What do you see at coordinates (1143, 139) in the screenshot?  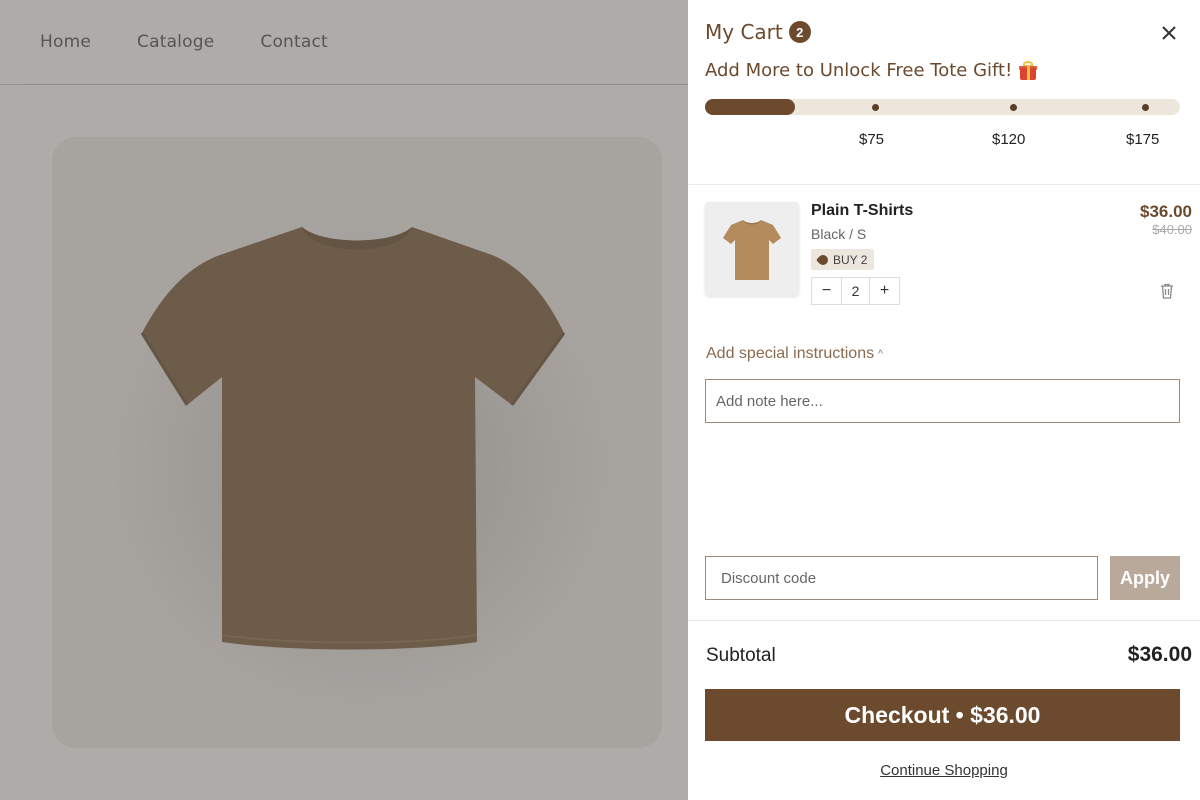 I see `milestone-label-3: $175` at bounding box center [1143, 139].